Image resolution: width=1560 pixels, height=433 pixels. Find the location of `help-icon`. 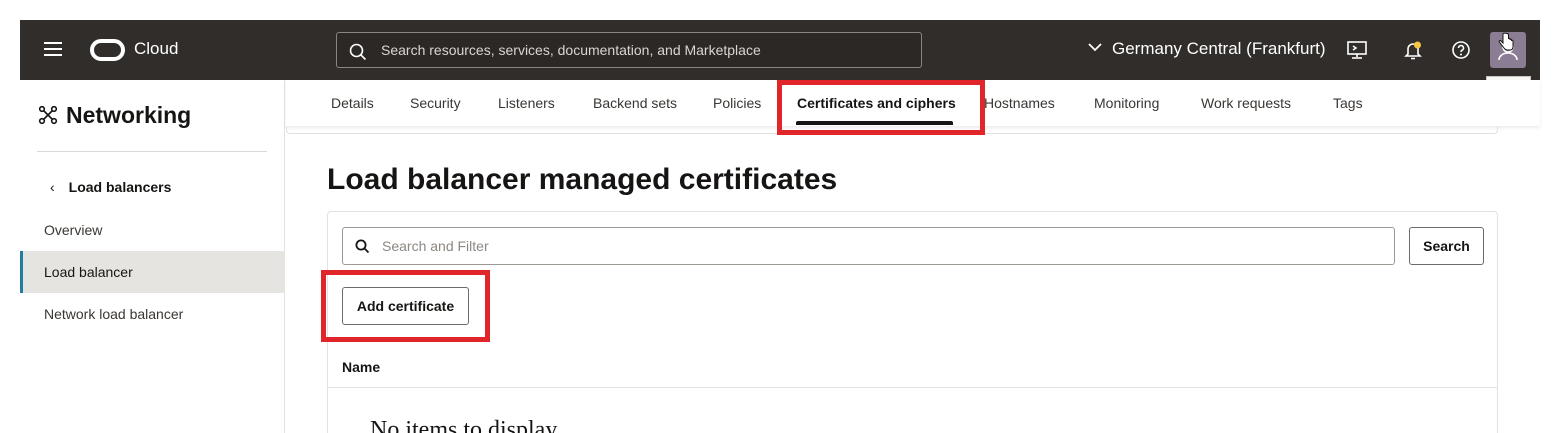

help-icon is located at coordinates (1461, 50).